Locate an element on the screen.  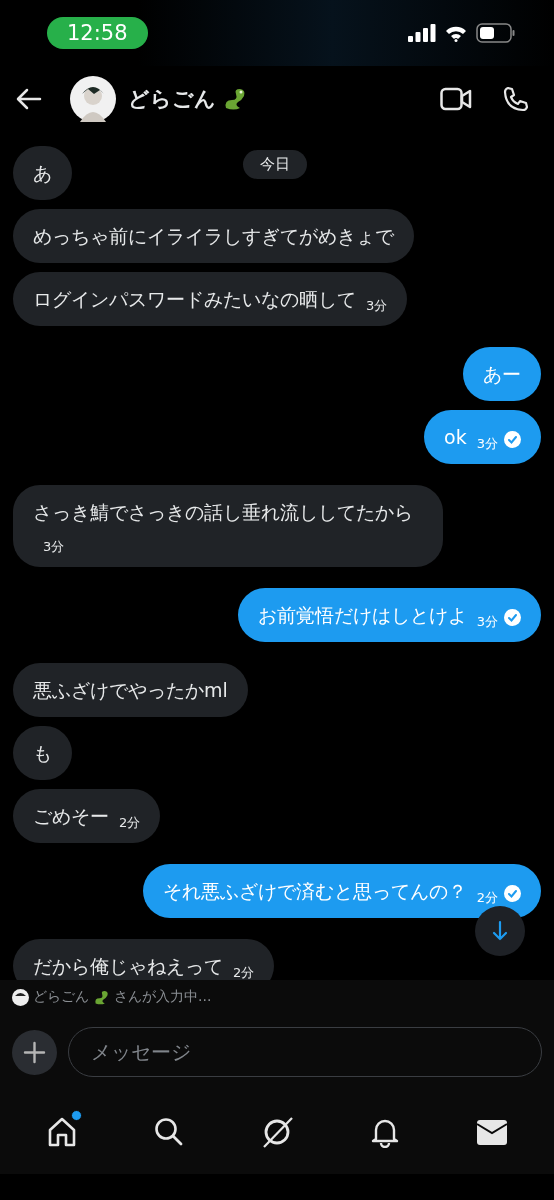
message-bubble: ログインパスワードみたいなの晒して $_{3分}$ is located at coordinates (210, 299).